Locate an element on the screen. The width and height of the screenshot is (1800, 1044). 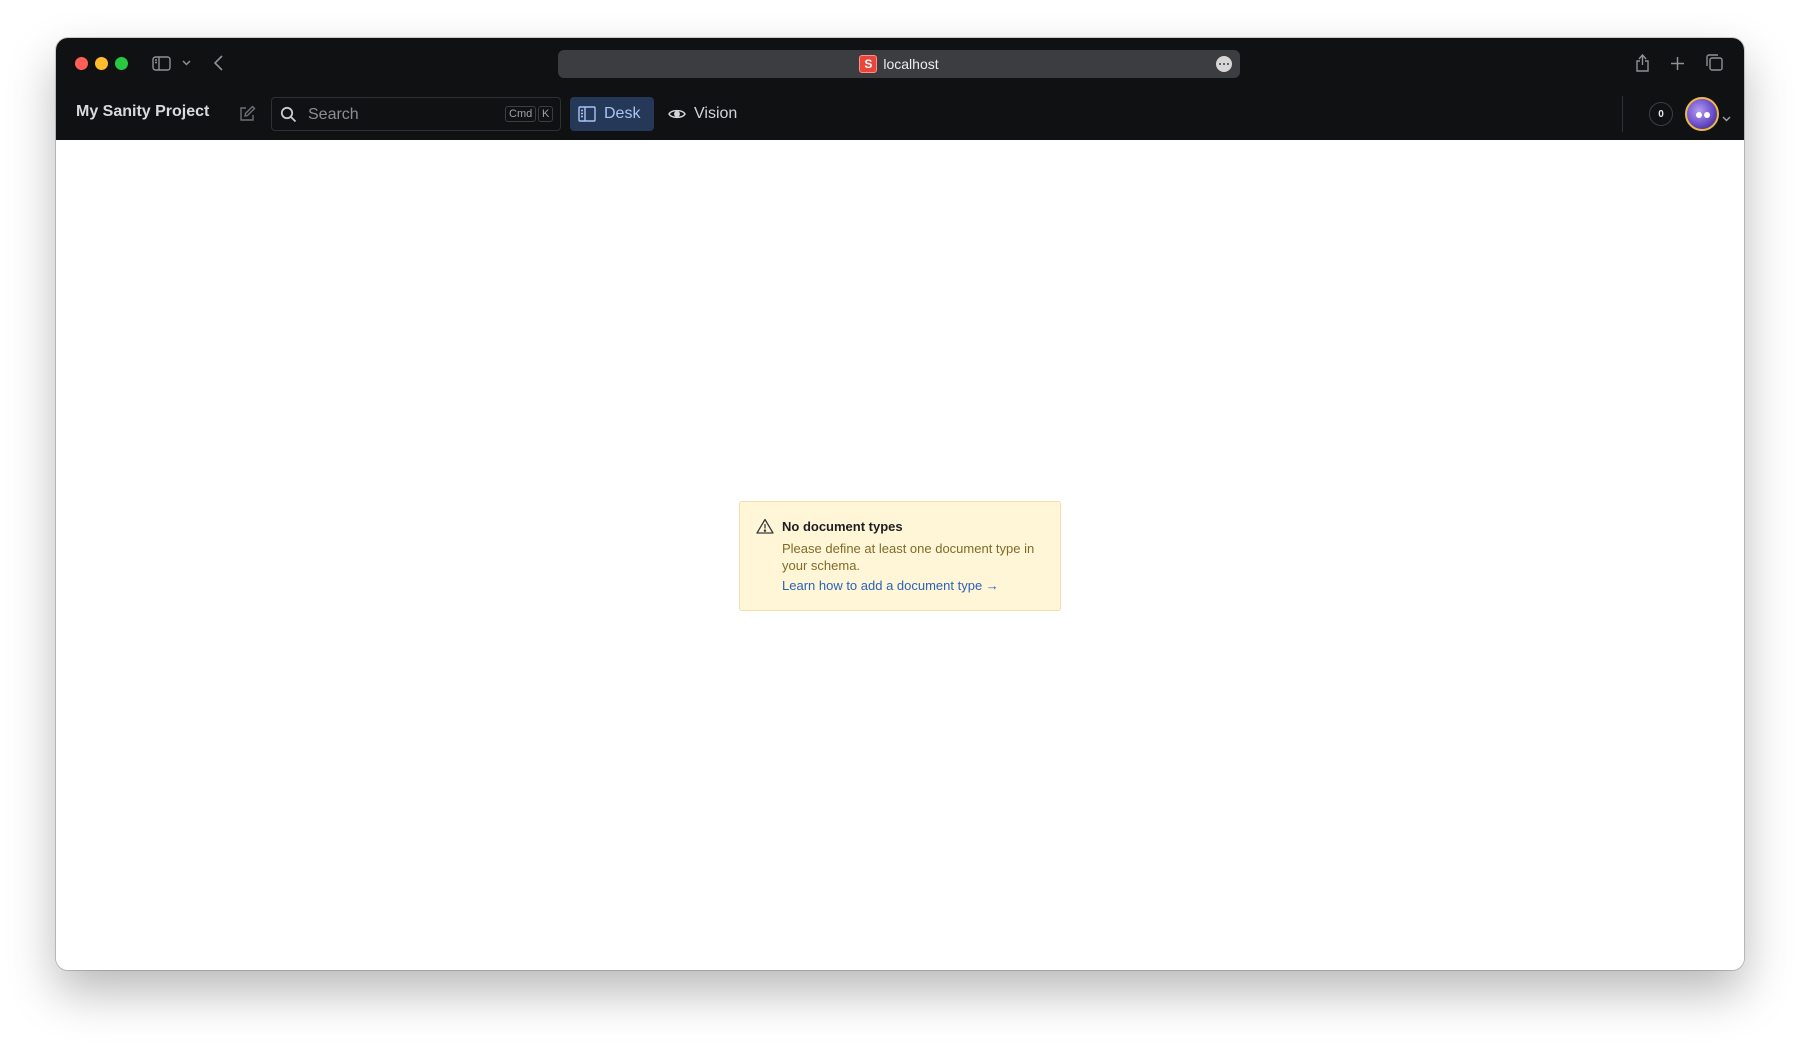
shortcut-k-key: K is located at coordinates (546, 114).